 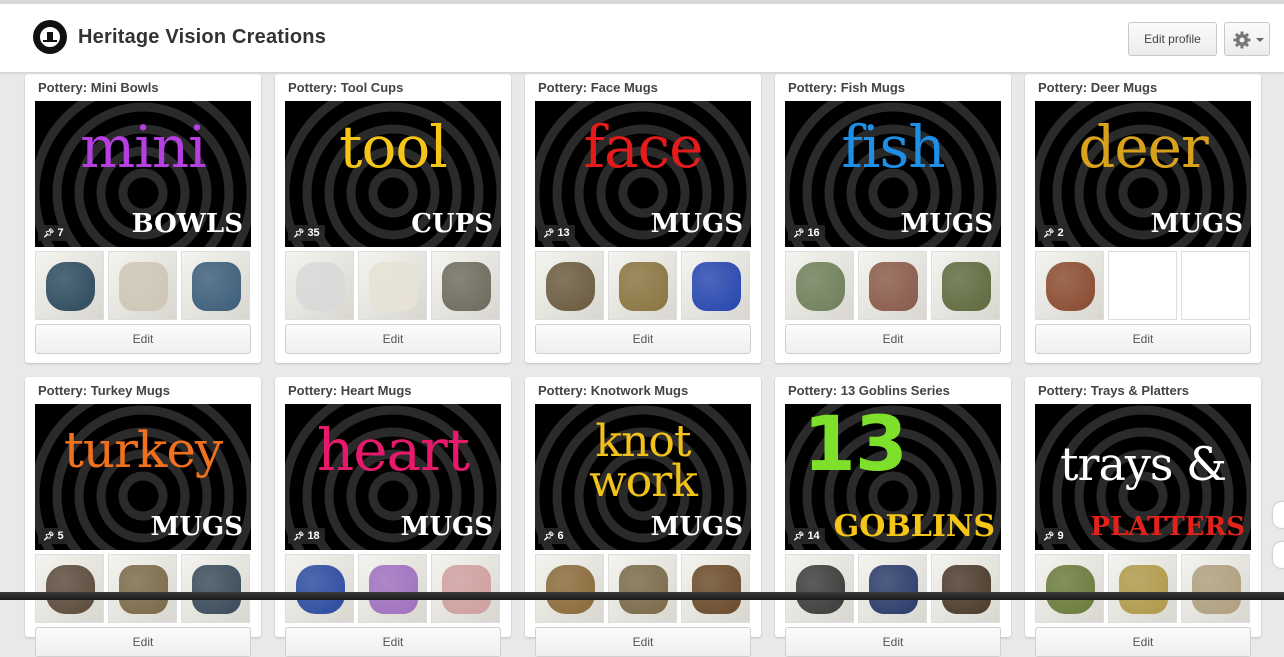 I want to click on board-card: Pottery: Deer Mugs deer MUGS 📌︎ 2 Edit, so click(x=1143, y=218).